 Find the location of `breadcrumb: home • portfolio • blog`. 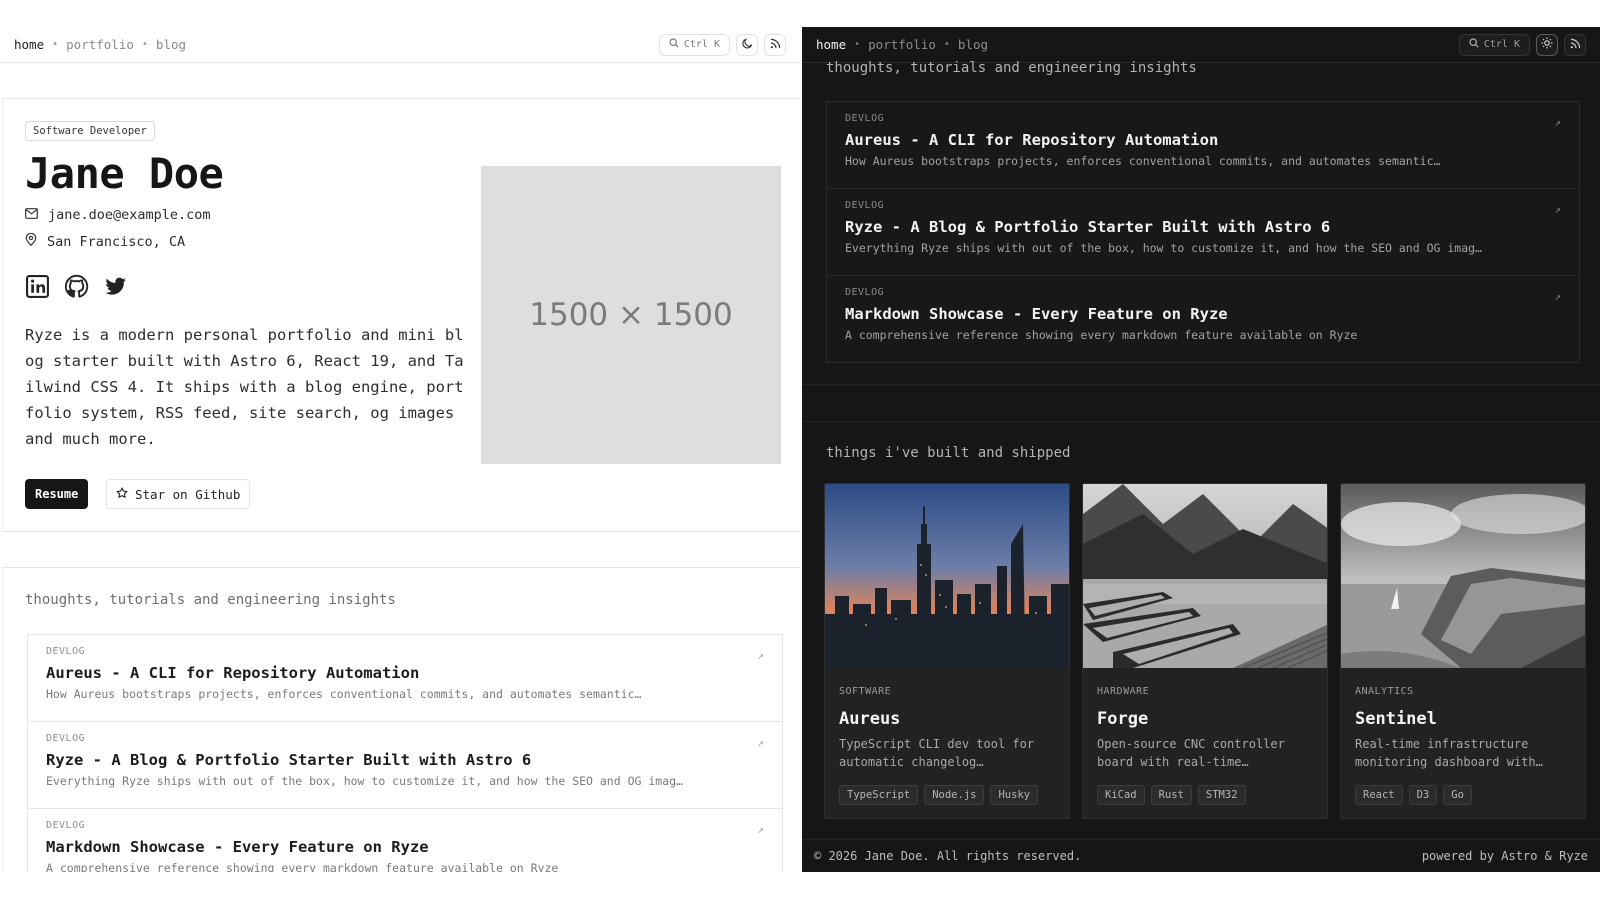

breadcrumb: home • portfolio • blog is located at coordinates (100, 44).